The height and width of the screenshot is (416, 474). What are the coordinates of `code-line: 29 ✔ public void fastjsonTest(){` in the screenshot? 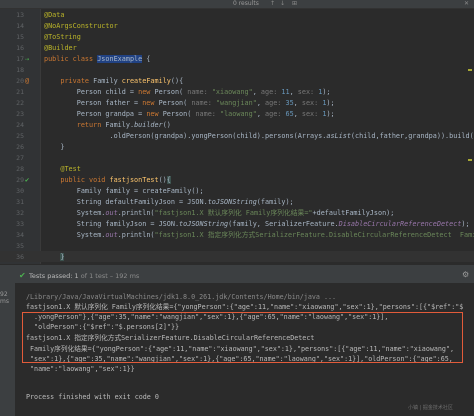 It's located at (93, 180).